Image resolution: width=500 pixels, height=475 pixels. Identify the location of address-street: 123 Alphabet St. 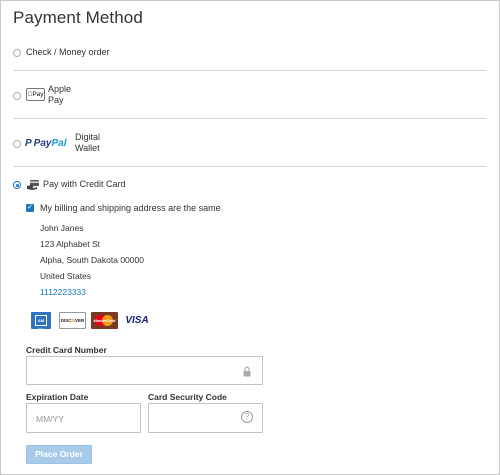
(70, 244).